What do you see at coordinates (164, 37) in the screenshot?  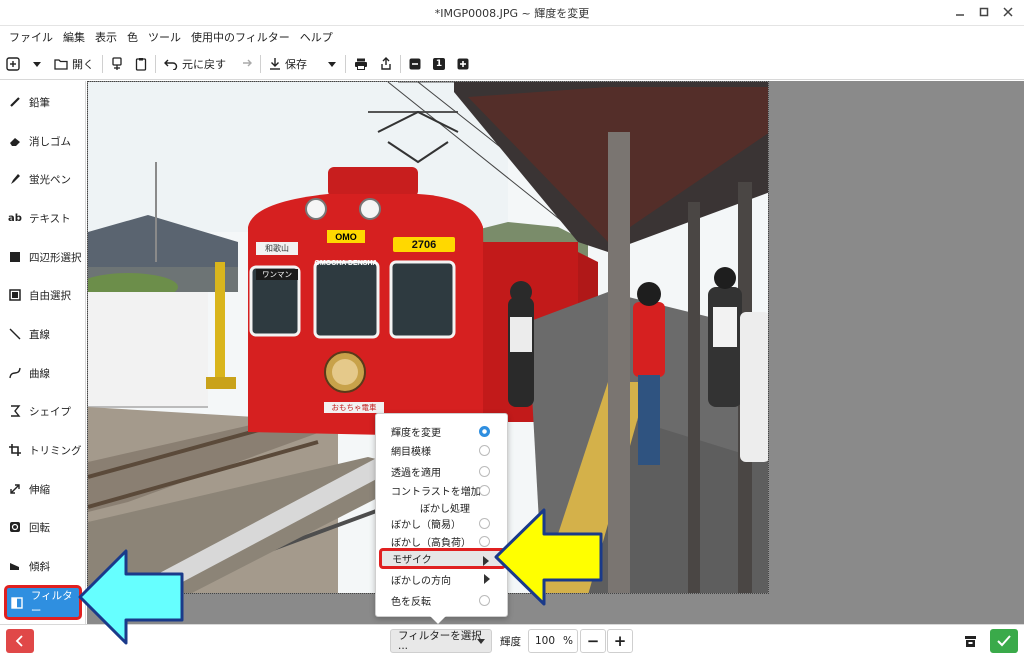 I see `menu-tools: ツール` at bounding box center [164, 37].